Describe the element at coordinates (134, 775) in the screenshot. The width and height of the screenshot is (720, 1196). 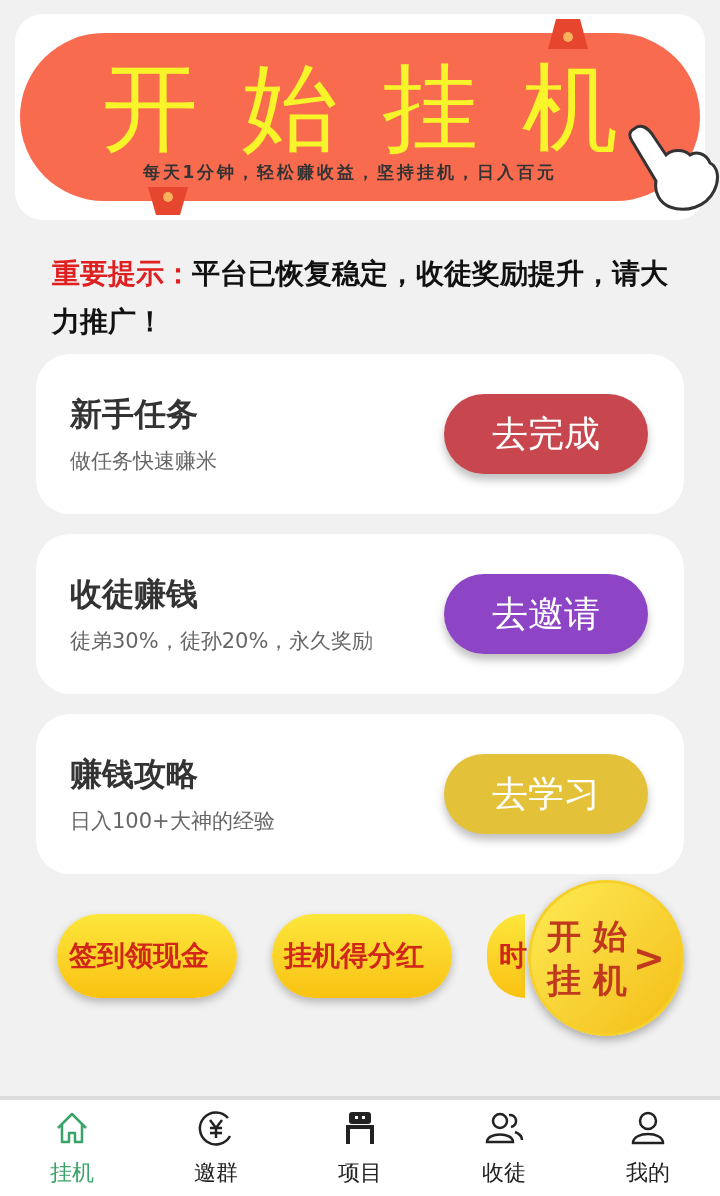
I see `task-title: 赚钱攻略` at that location.